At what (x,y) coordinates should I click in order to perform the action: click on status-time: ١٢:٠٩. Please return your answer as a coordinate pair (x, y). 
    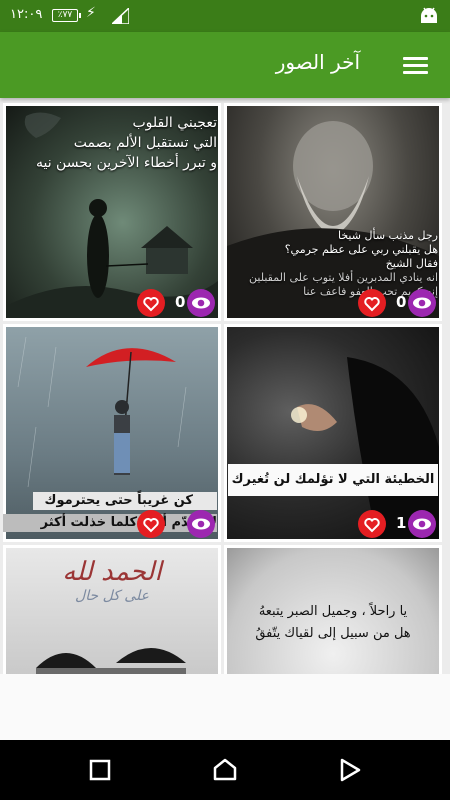
    Looking at the image, I should click on (26, 14).